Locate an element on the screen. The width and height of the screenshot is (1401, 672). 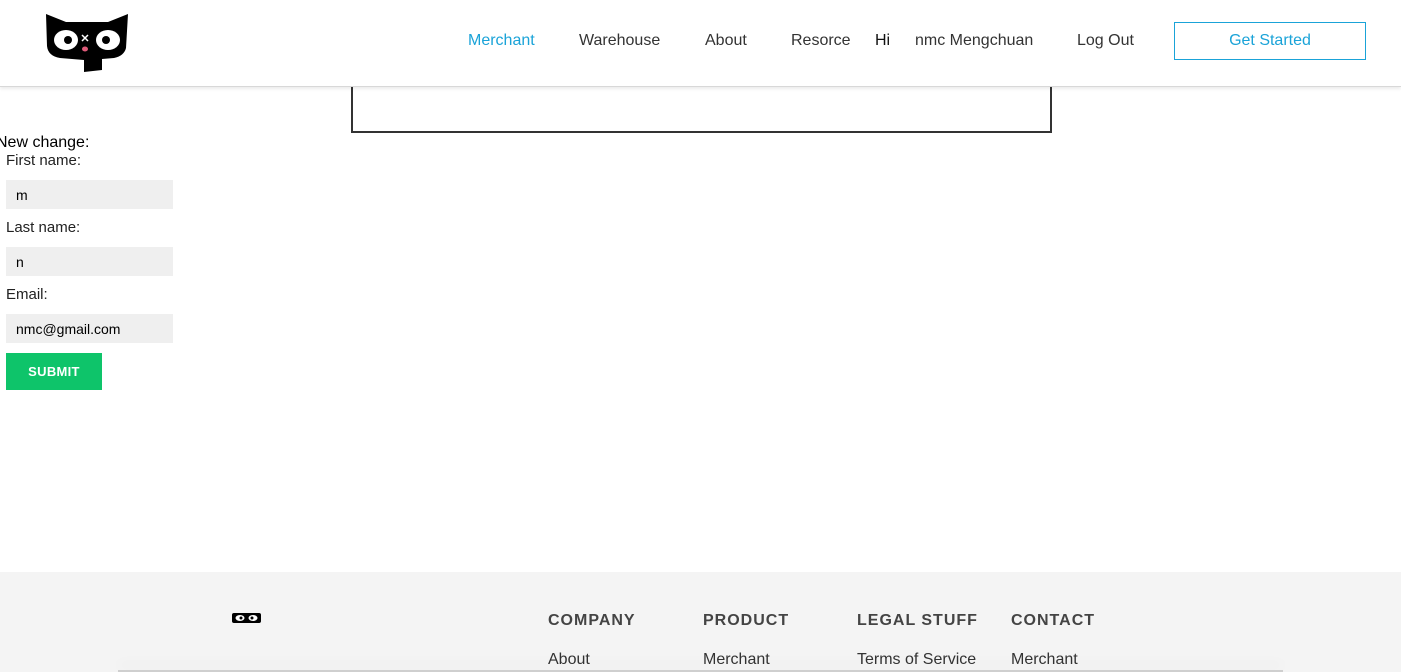
username-link: nmc Mengchuan is located at coordinates (974, 41).